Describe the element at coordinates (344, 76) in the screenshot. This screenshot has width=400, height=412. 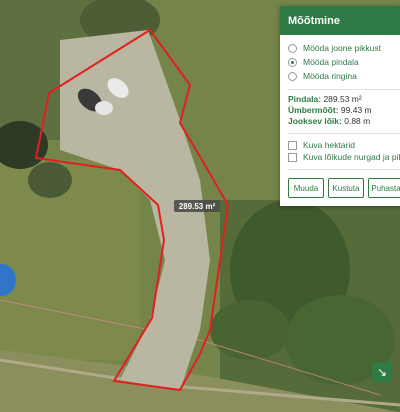
I see `mode-circle: Mööda ringina` at that location.